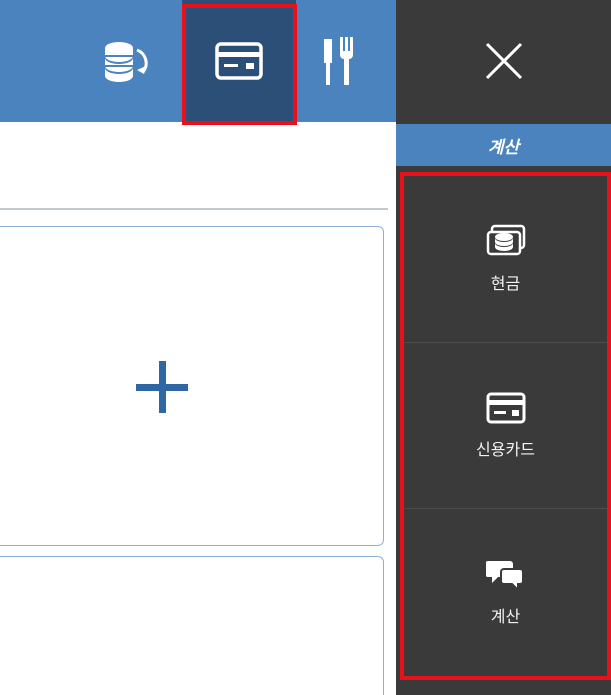  I want to click on close-icon, so click(503, 61).